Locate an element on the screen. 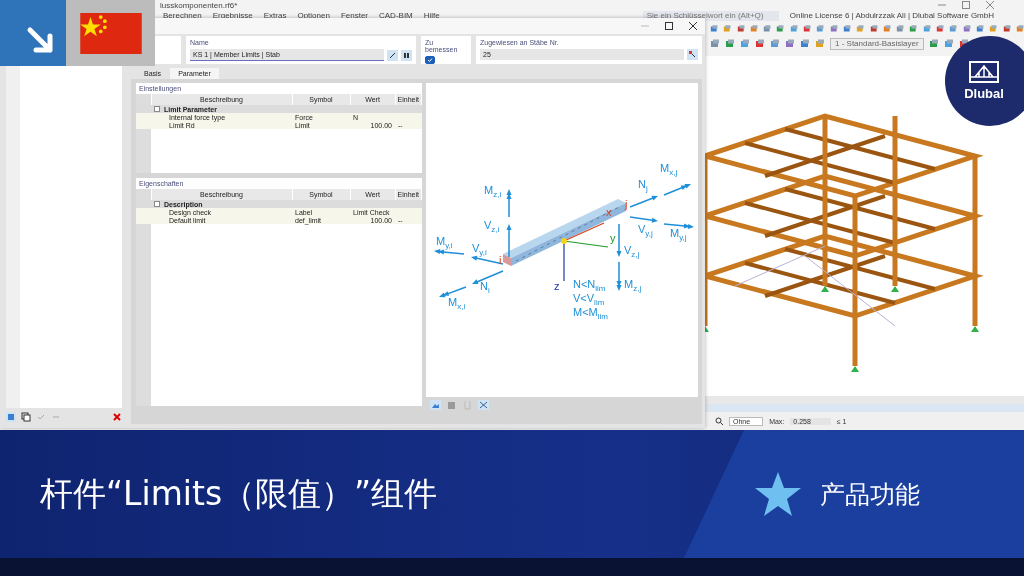 The image size is (1024, 576). diagram-label: V$_{z,i}$ is located at coordinates (492, 228).